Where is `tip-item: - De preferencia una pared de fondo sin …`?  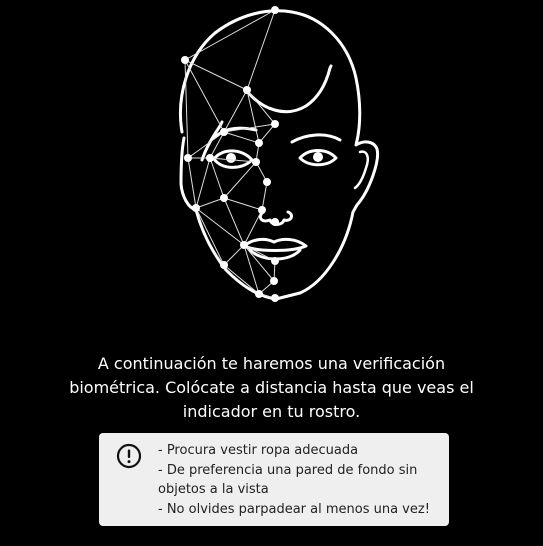
tip-item: - De preferencia una pared de fondo sin … is located at coordinates (288, 480).